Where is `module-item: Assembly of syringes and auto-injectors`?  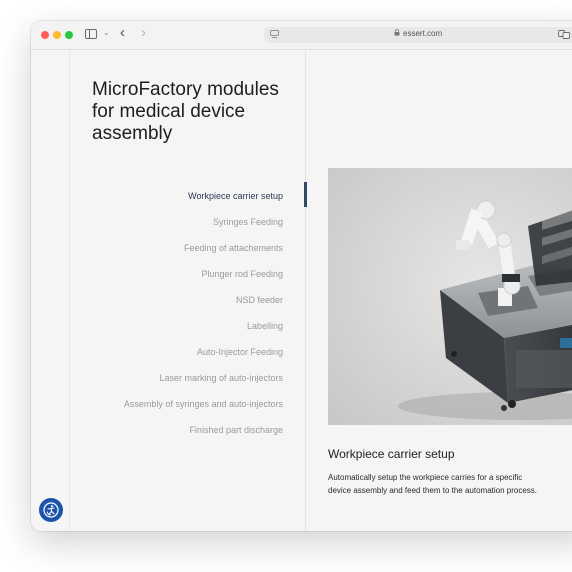
module-item: Assembly of syringes and auto-injectors is located at coordinates (177, 410).